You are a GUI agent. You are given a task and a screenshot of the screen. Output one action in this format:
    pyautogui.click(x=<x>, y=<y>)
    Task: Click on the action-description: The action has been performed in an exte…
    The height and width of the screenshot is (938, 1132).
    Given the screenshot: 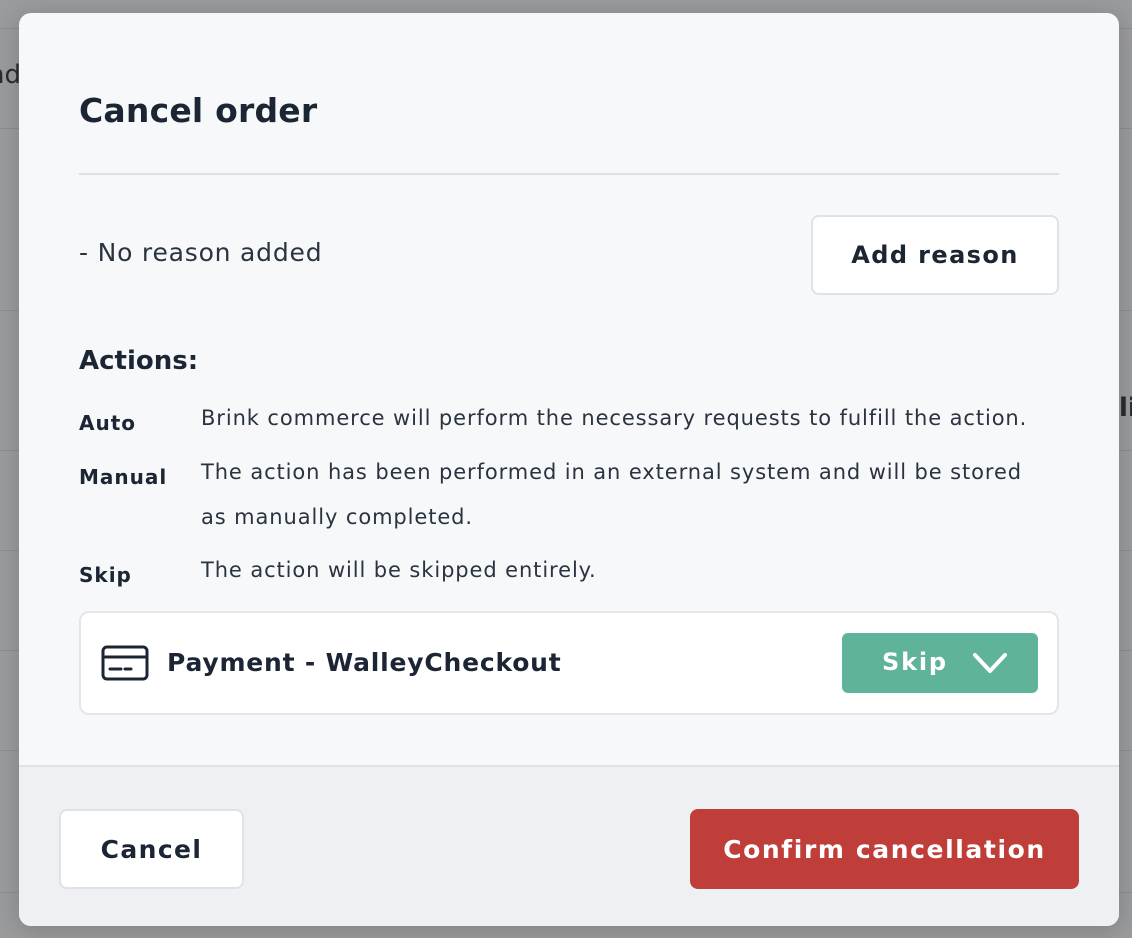 What is the action you would take?
    pyautogui.click(x=612, y=494)
    